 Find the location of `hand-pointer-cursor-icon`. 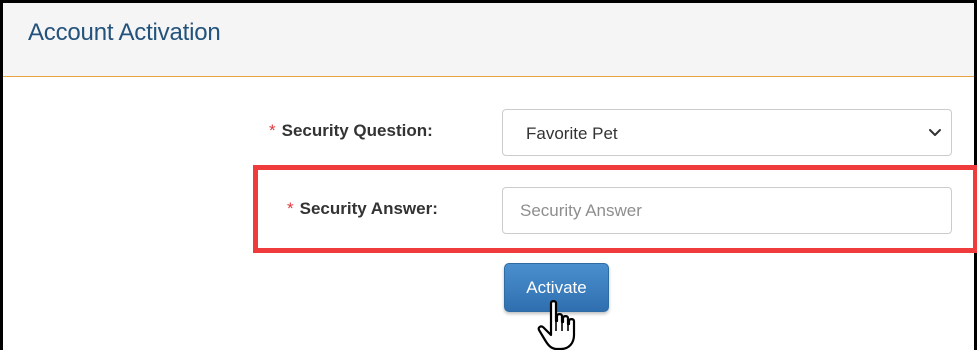

hand-pointer-cursor-icon is located at coordinates (556, 325).